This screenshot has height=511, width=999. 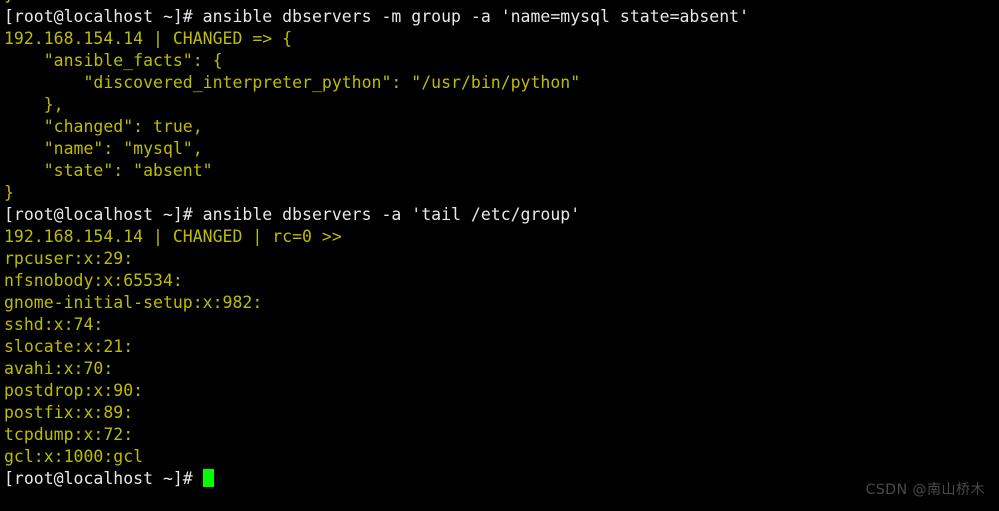 I want to click on terminal-line-group-entry: gcl:x:1000:gcl, so click(x=74, y=456).